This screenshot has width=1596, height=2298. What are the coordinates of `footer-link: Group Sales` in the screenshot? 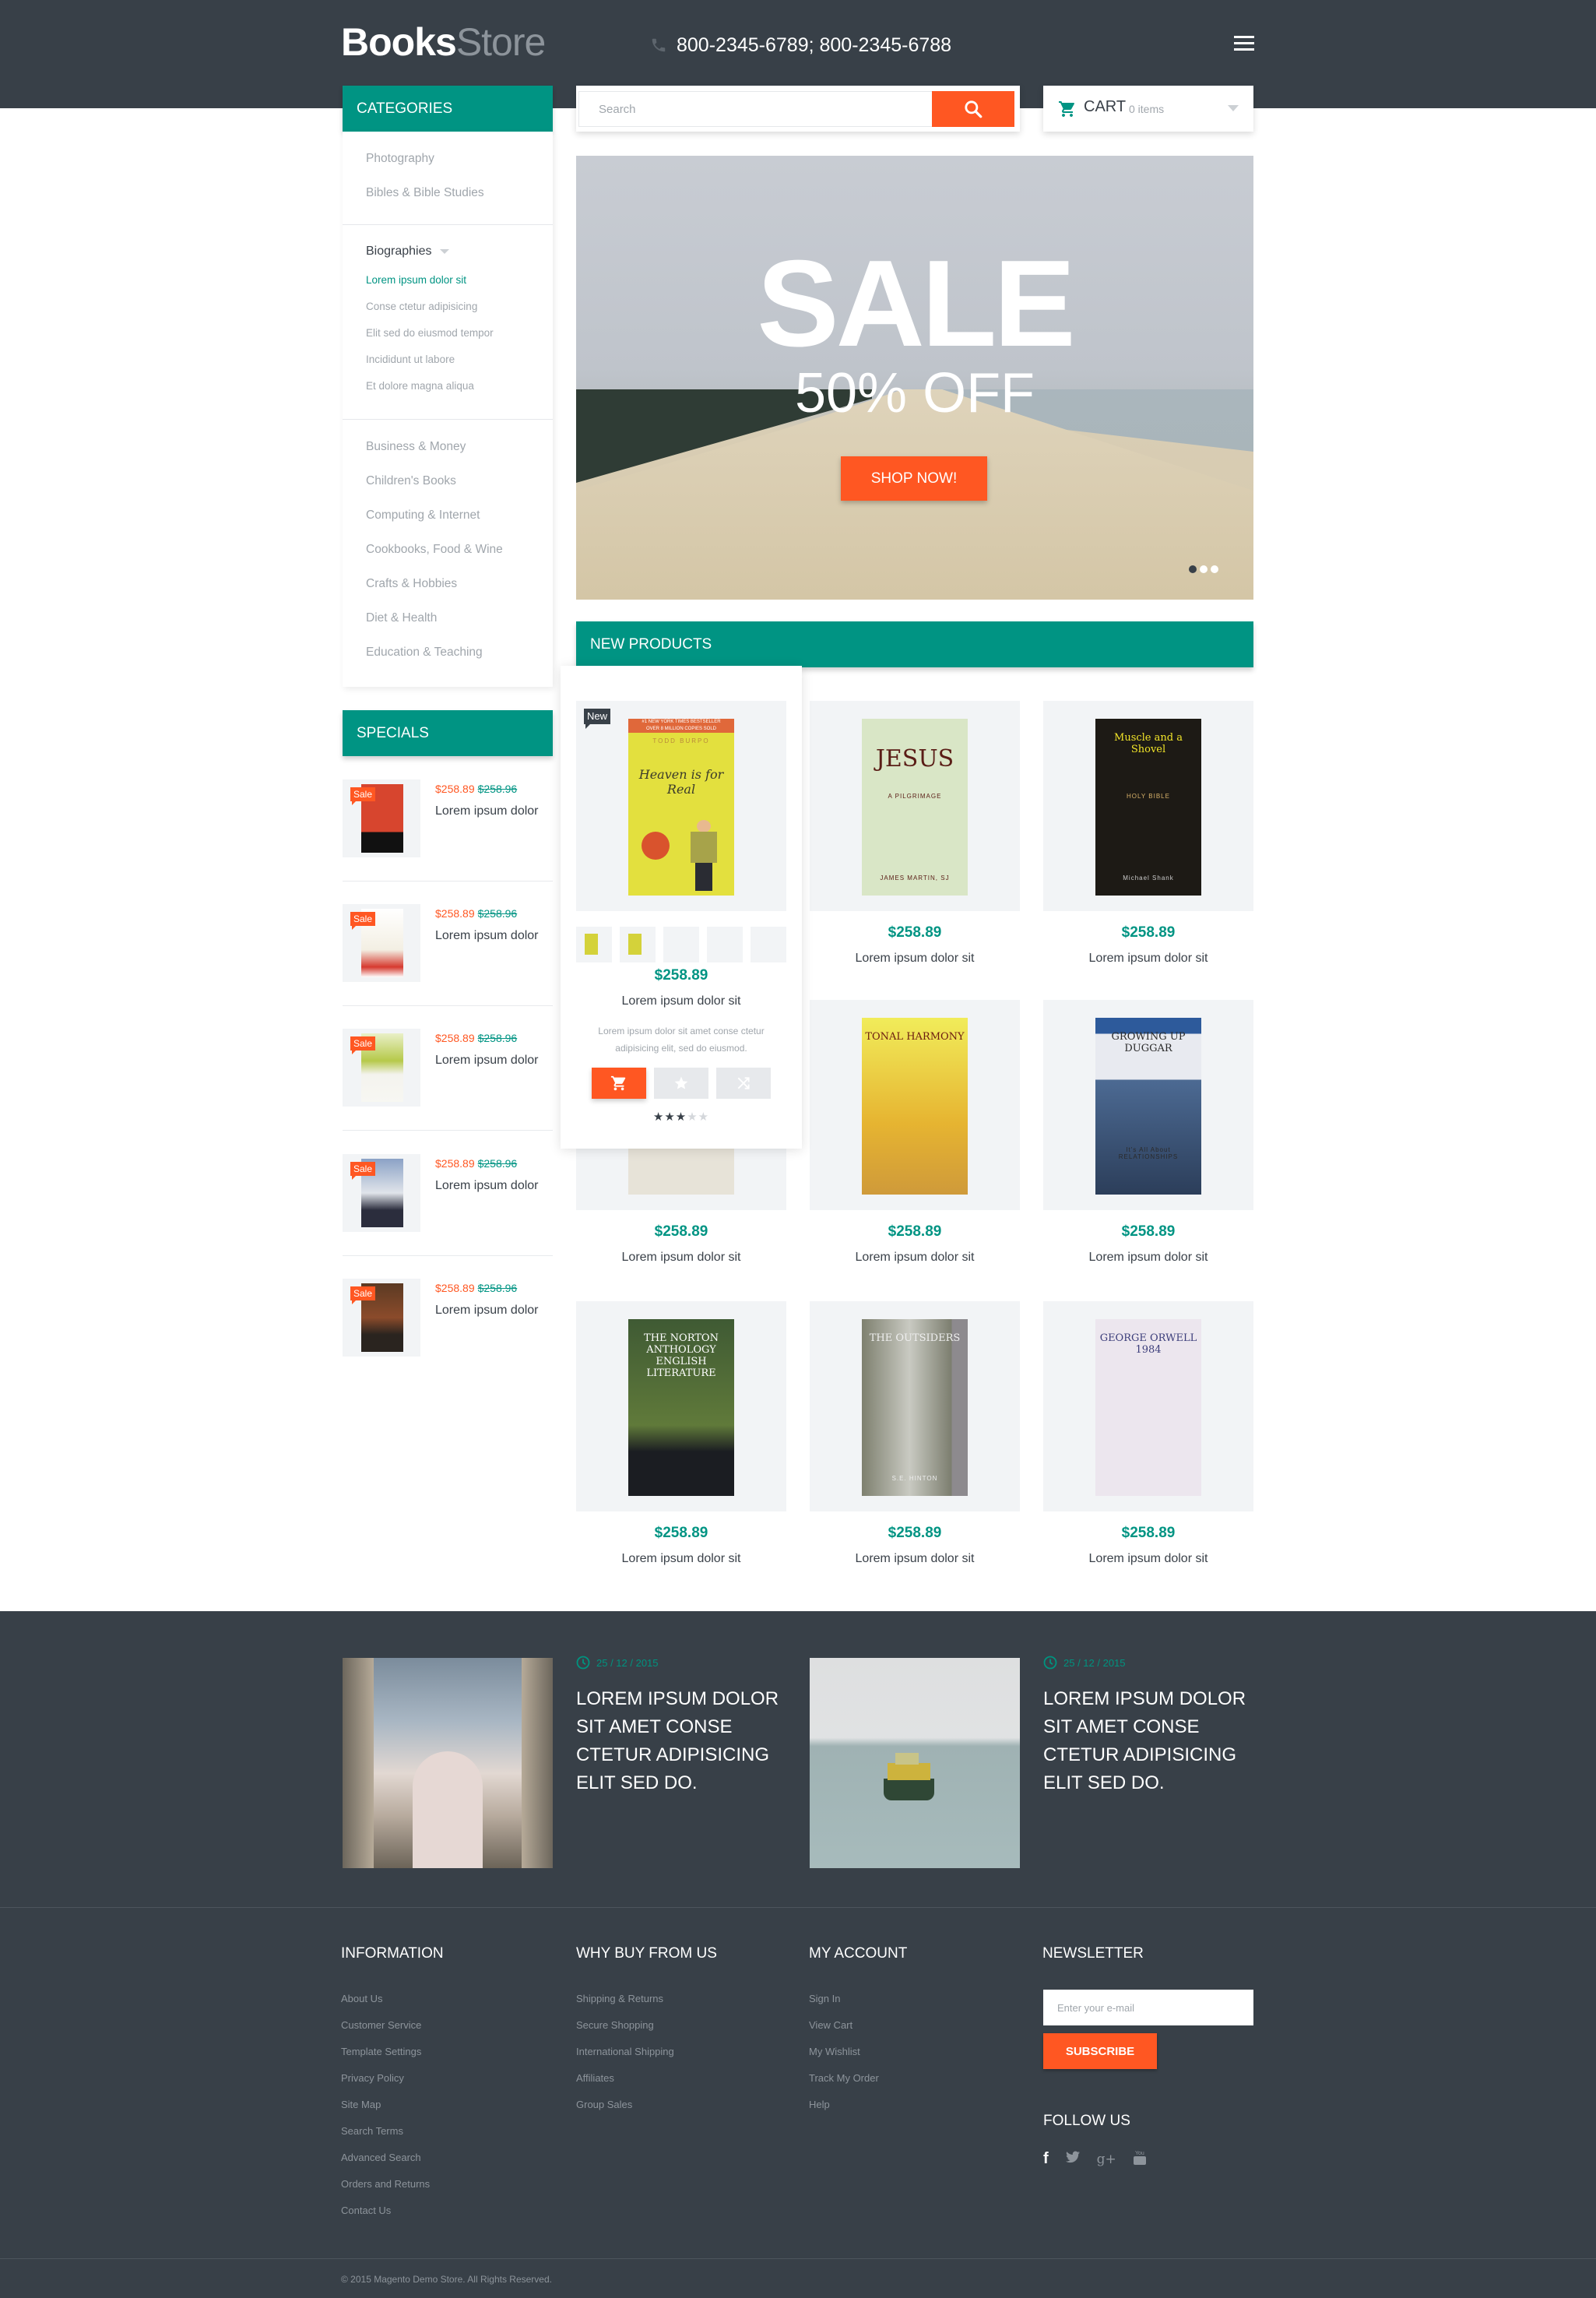 It's located at (646, 2105).